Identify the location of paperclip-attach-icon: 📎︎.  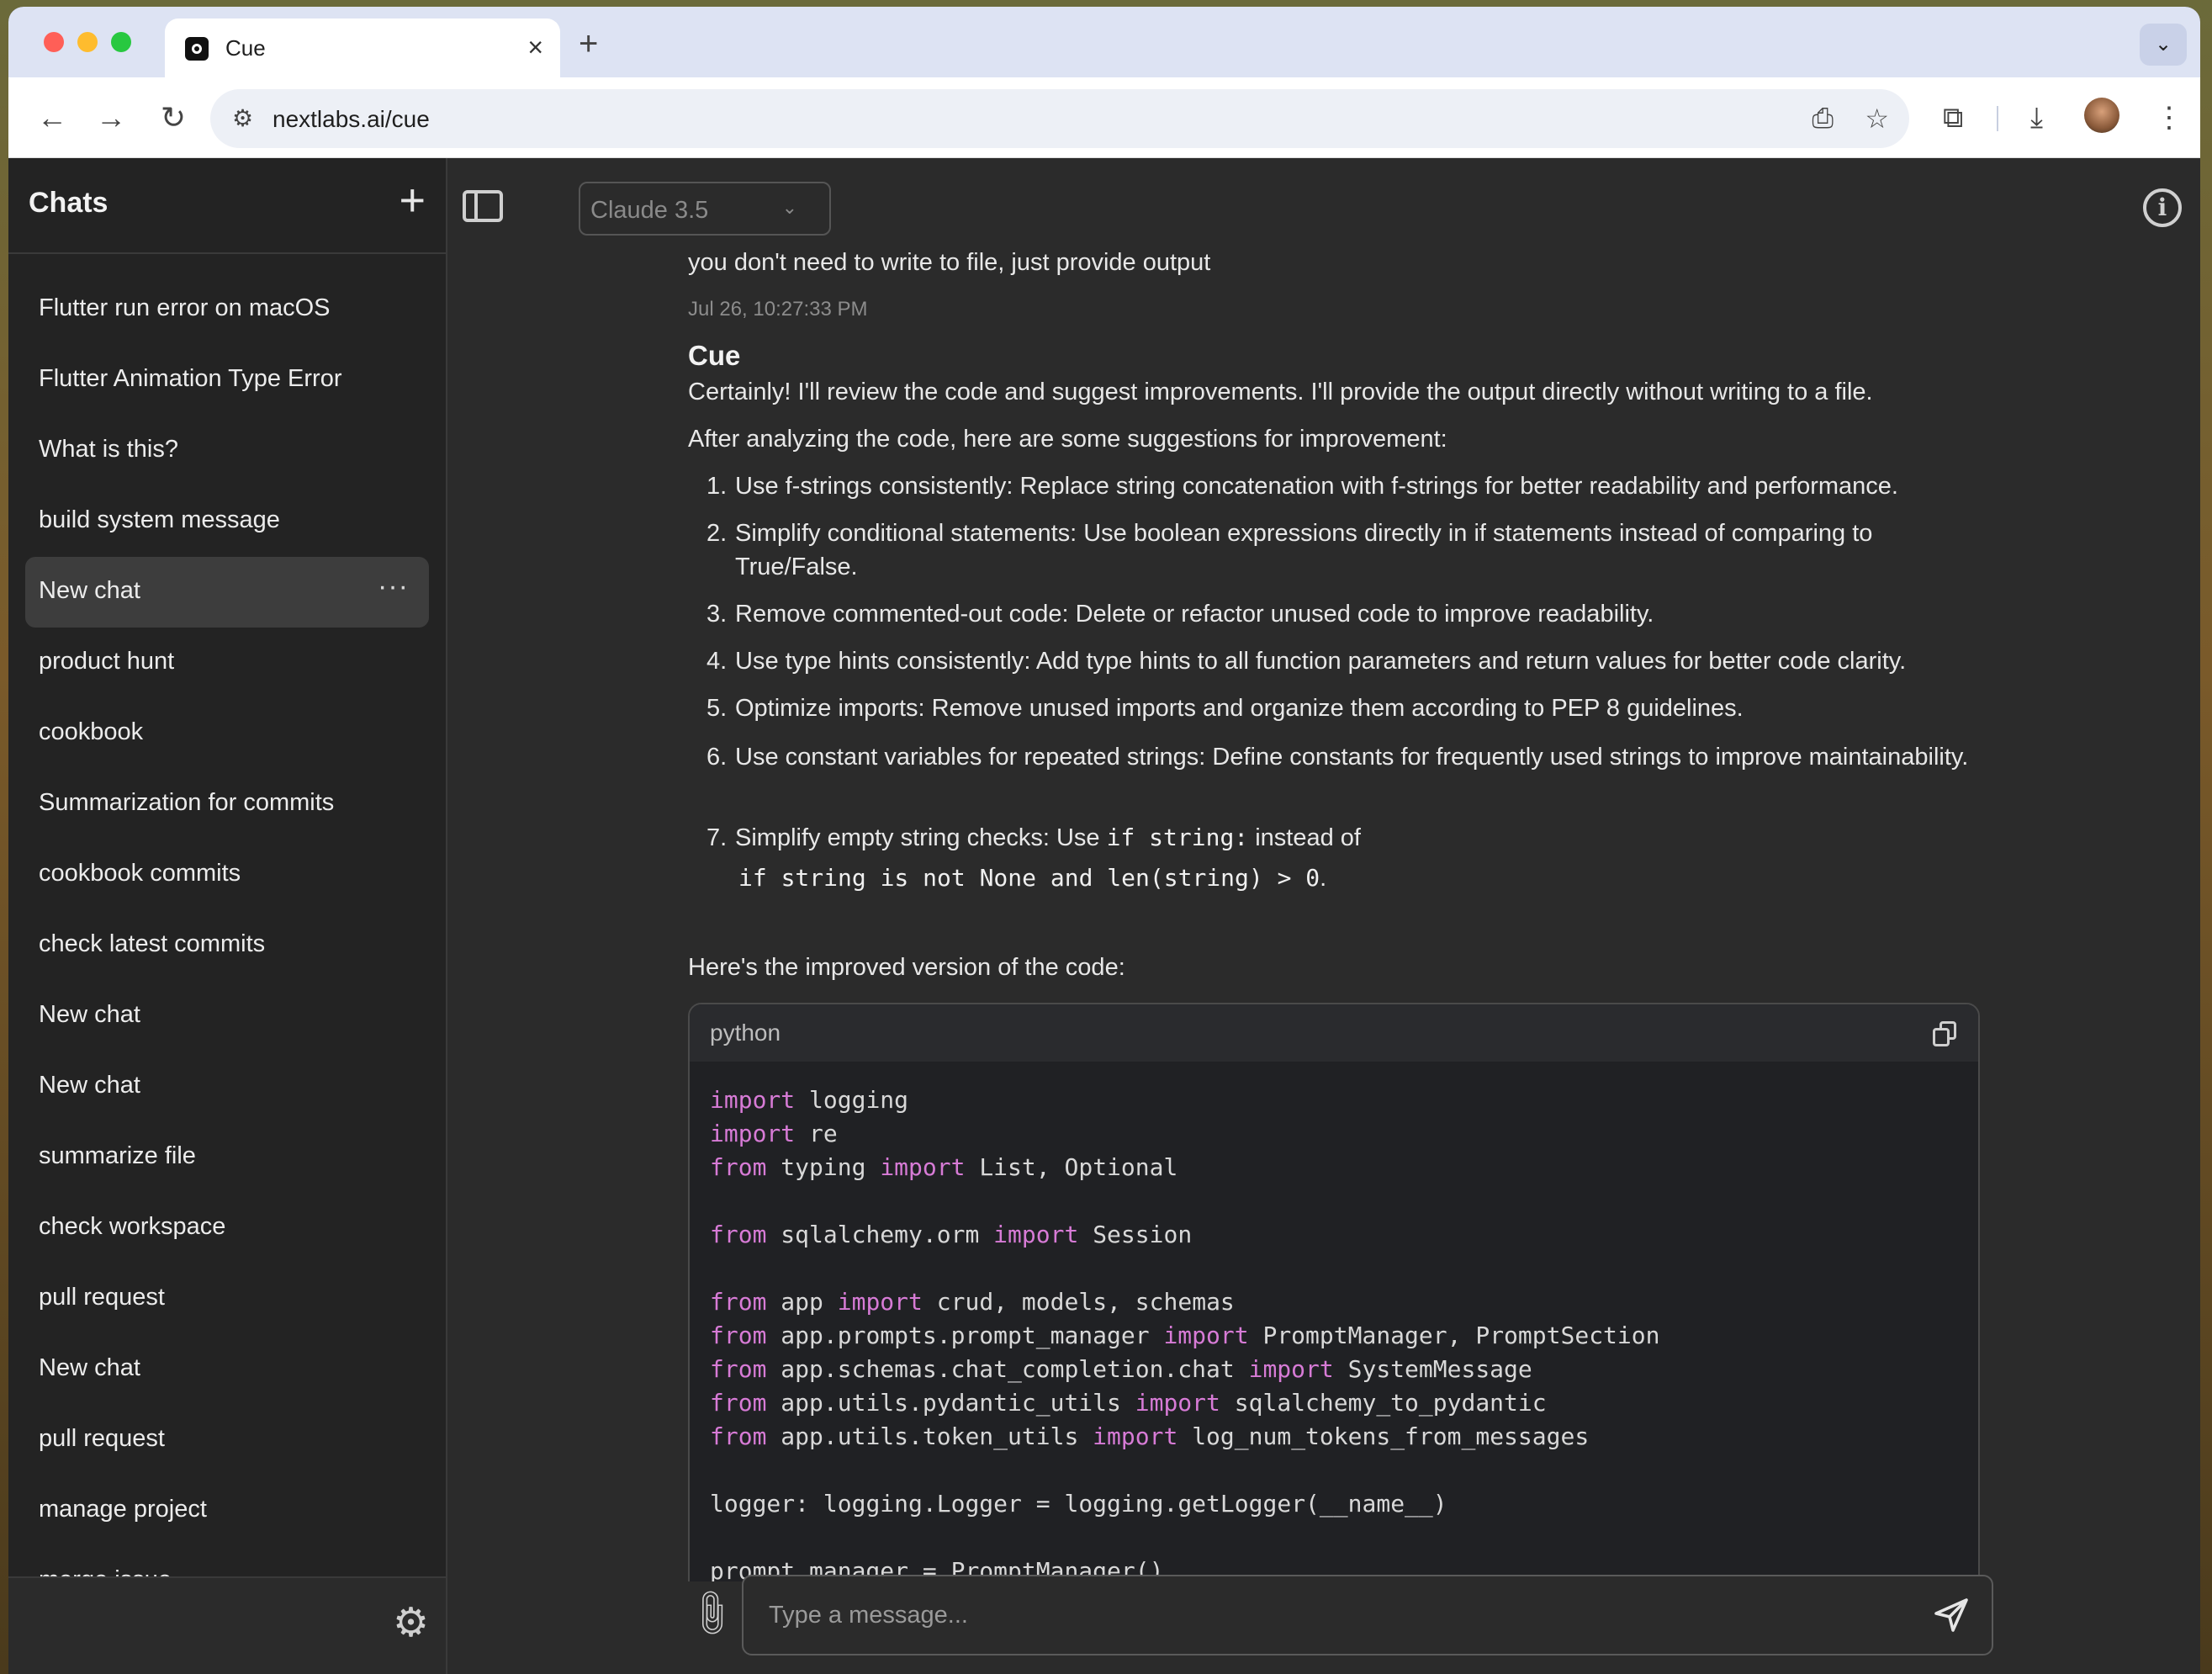
(710, 1613).